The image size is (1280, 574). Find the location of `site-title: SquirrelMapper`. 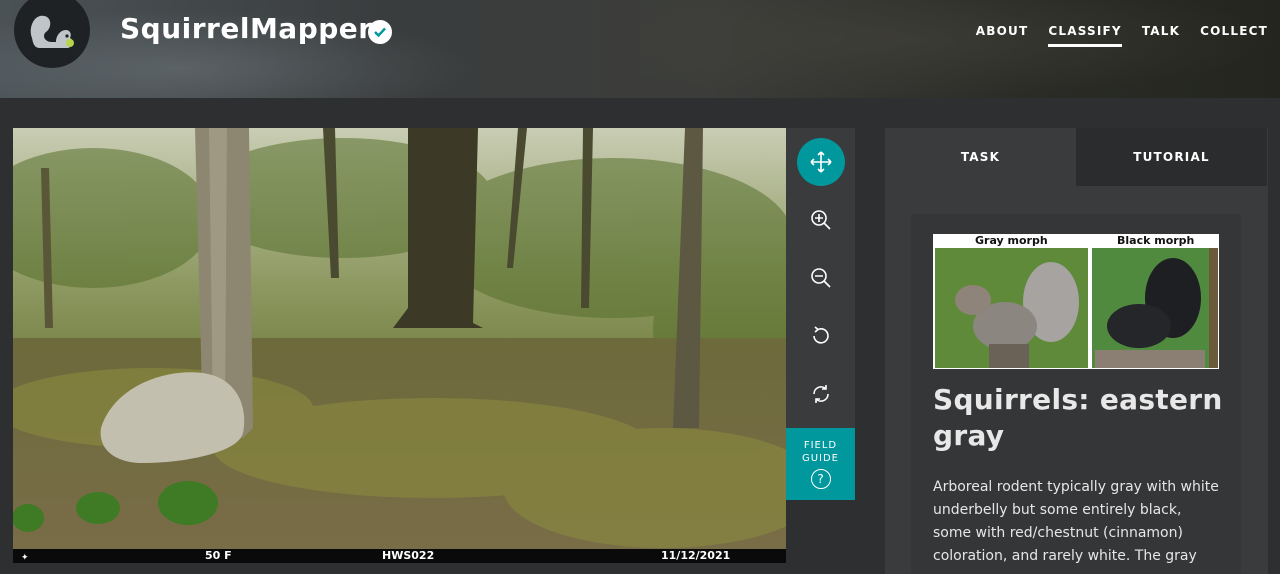

site-title: SquirrelMapper is located at coordinates (246, 28).